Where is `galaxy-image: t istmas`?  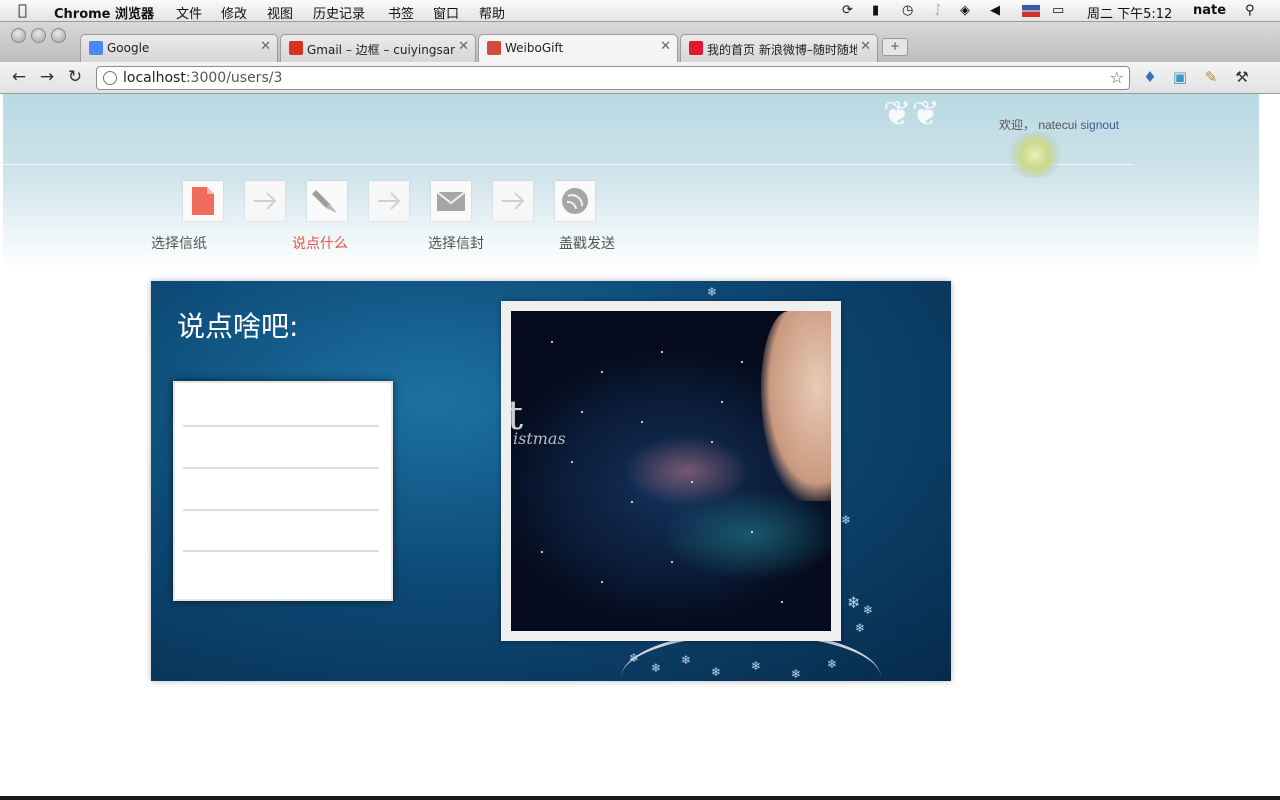
galaxy-image: t istmas is located at coordinates (671, 471).